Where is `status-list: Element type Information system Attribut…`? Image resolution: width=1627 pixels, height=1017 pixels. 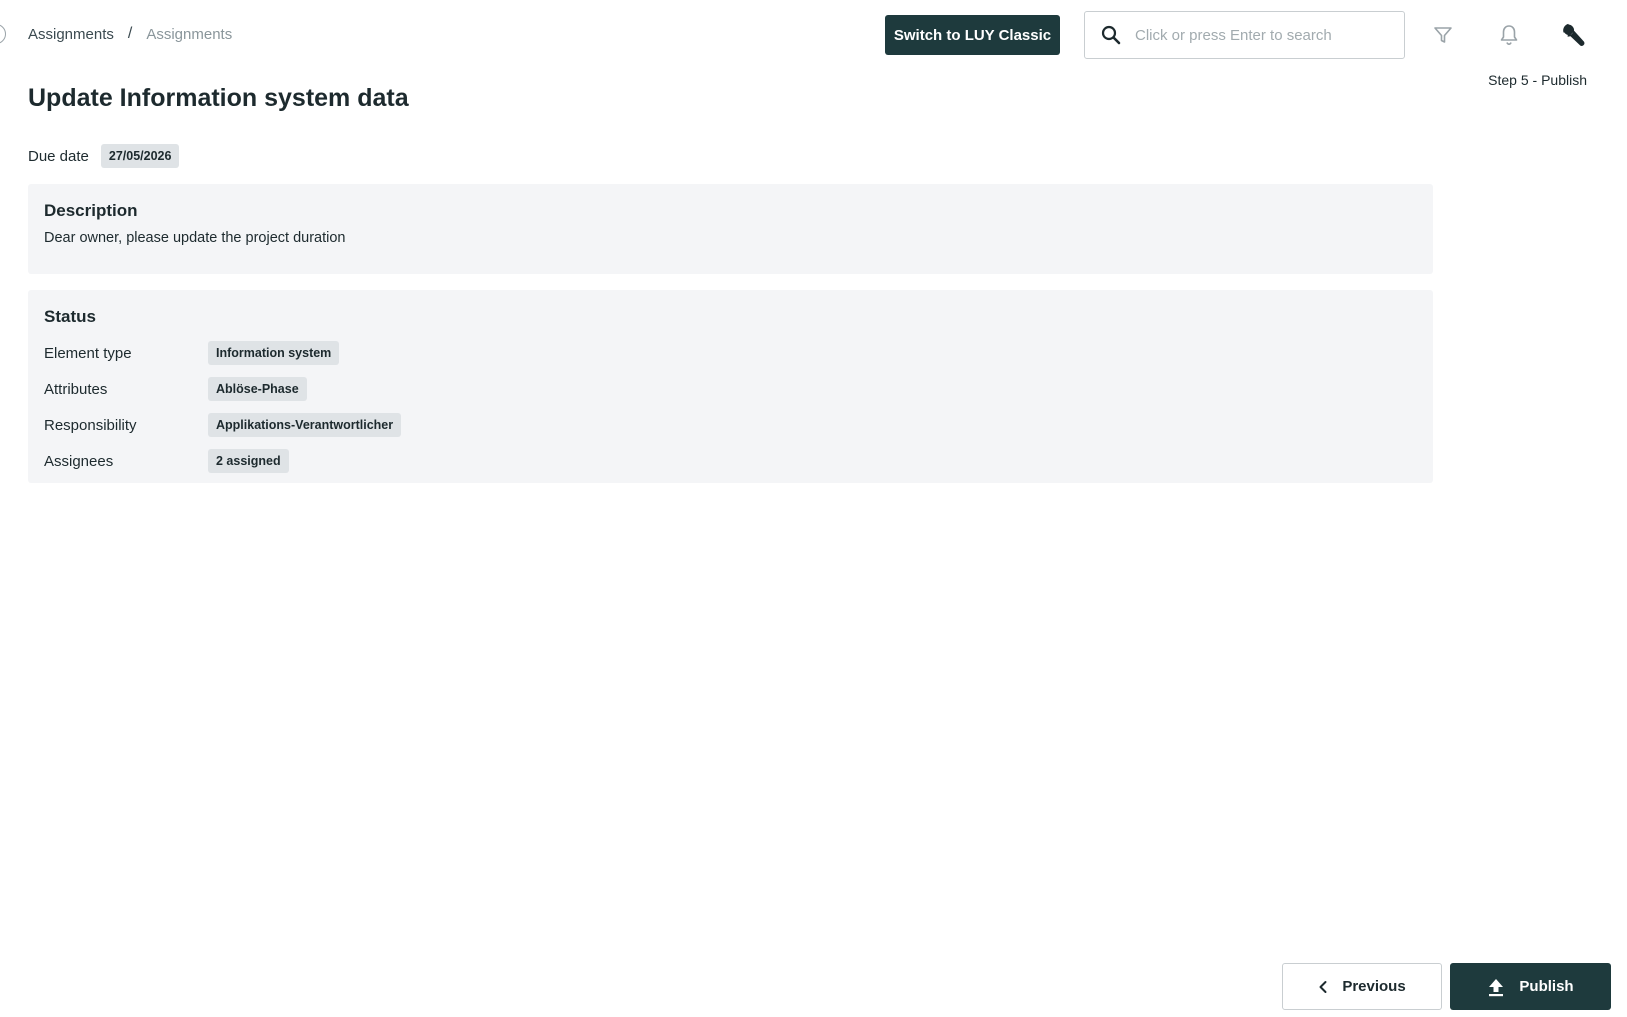
status-list: Element type Information system Attribut… is located at coordinates (730, 407).